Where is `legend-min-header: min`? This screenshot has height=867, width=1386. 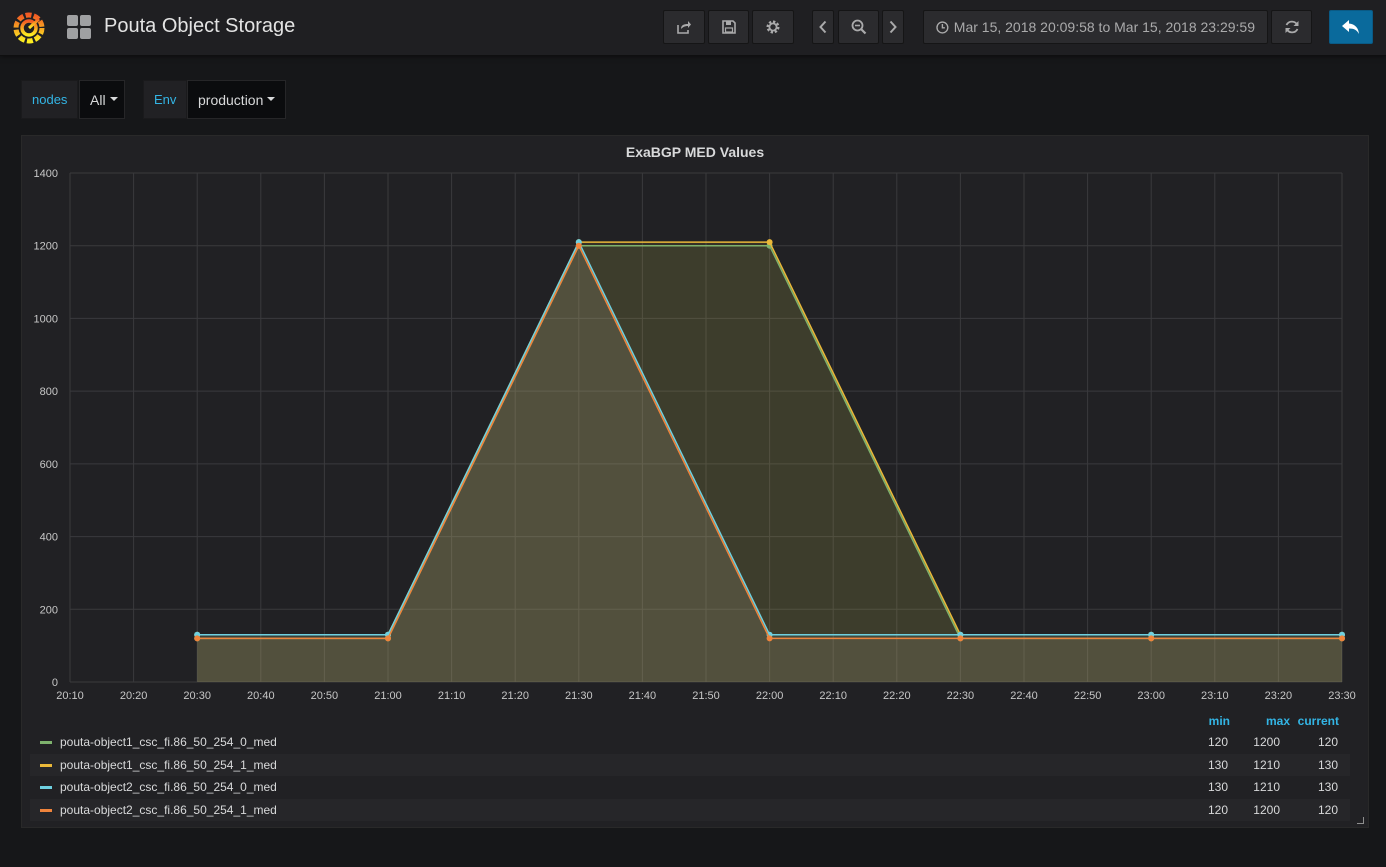 legend-min-header: min is located at coordinates (1210, 721).